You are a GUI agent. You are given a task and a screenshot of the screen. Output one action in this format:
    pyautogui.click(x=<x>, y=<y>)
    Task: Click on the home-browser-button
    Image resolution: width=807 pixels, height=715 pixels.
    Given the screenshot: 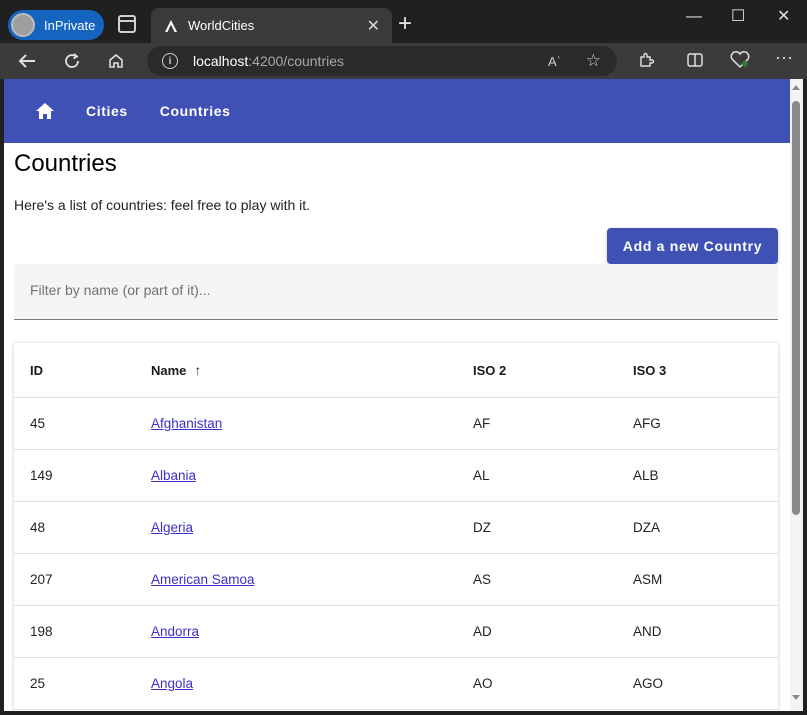 What is the action you would take?
    pyautogui.click(x=116, y=61)
    